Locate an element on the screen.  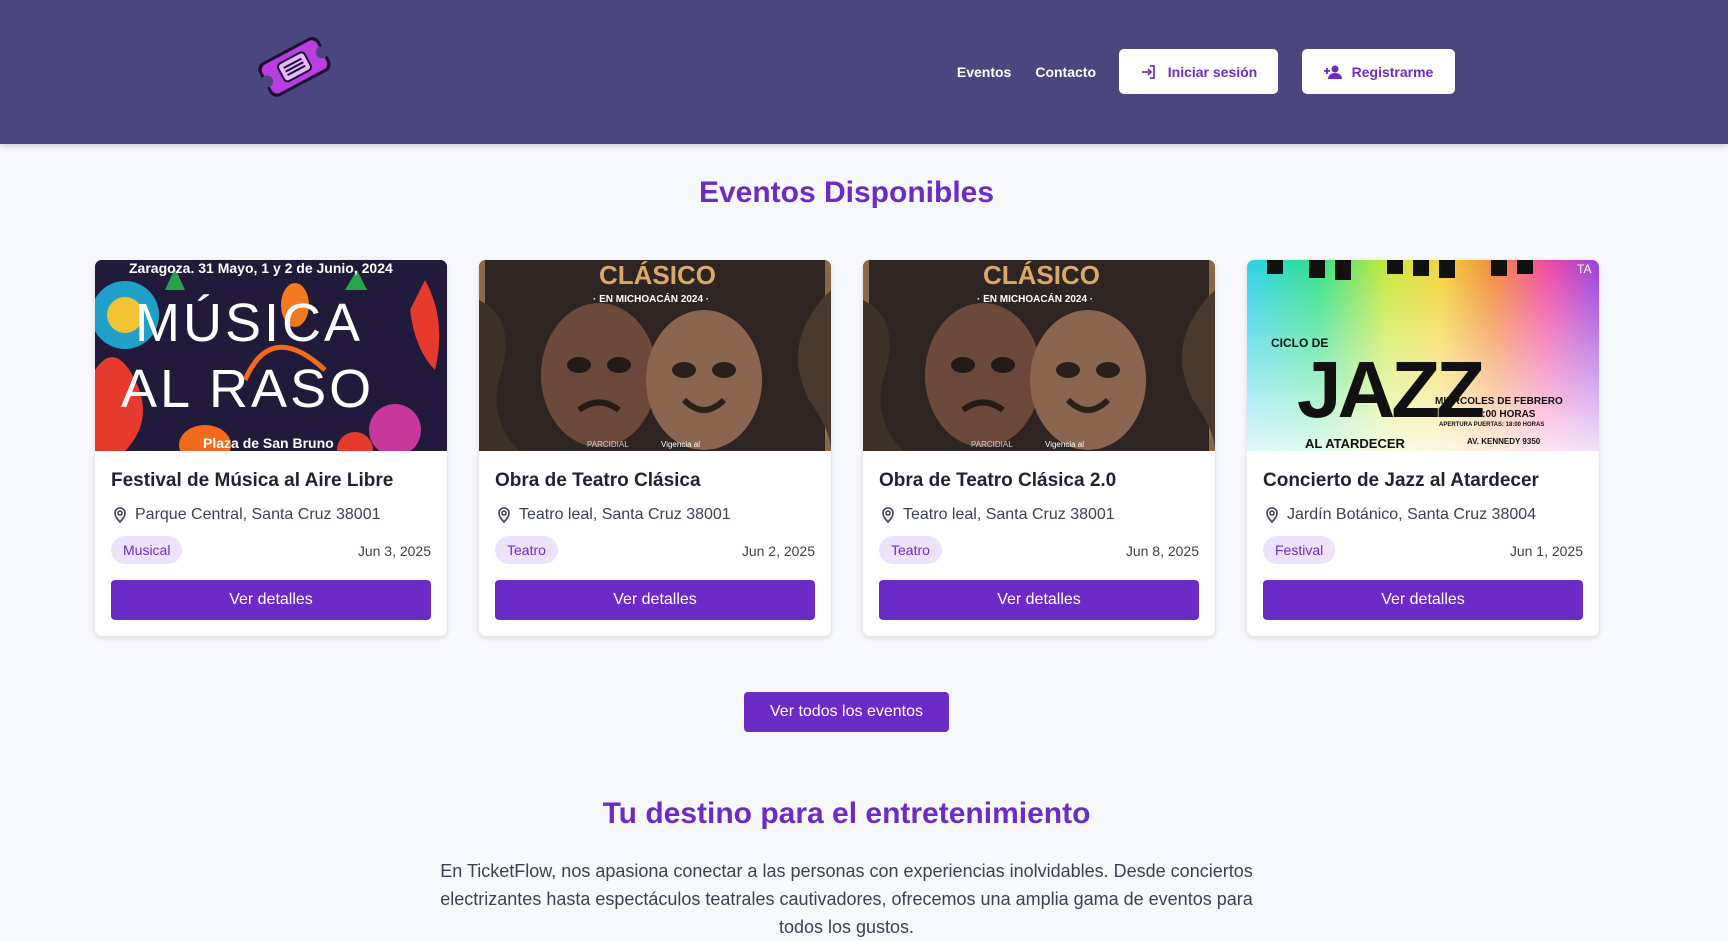
event-title: Festival de Música al Aire Libre is located at coordinates (252, 480).